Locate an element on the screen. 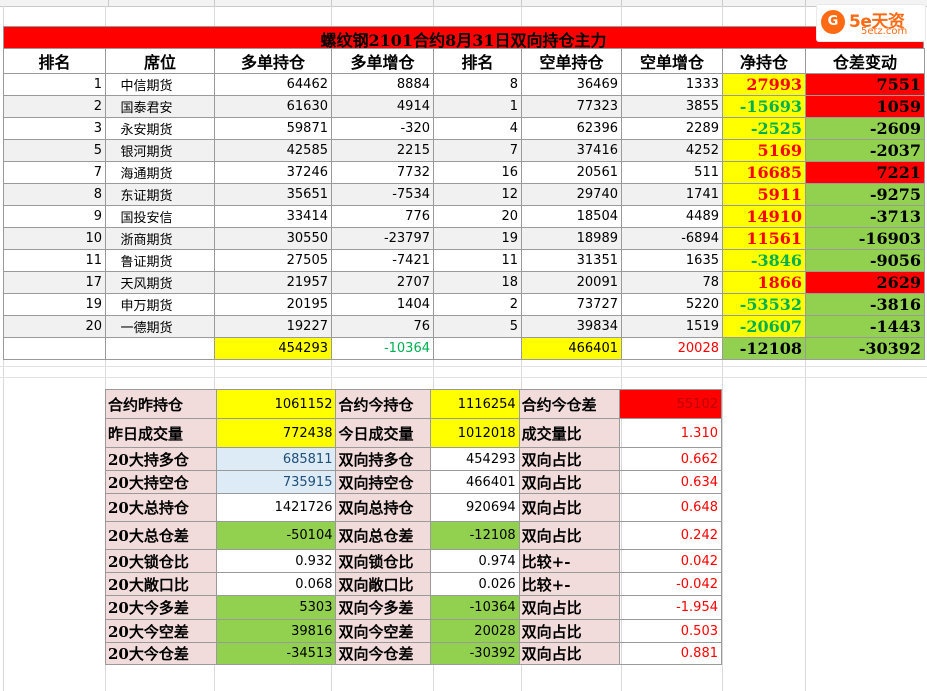 The width and height of the screenshot is (927, 691). total-short-change-cell: 20028 is located at coordinates (672, 348).